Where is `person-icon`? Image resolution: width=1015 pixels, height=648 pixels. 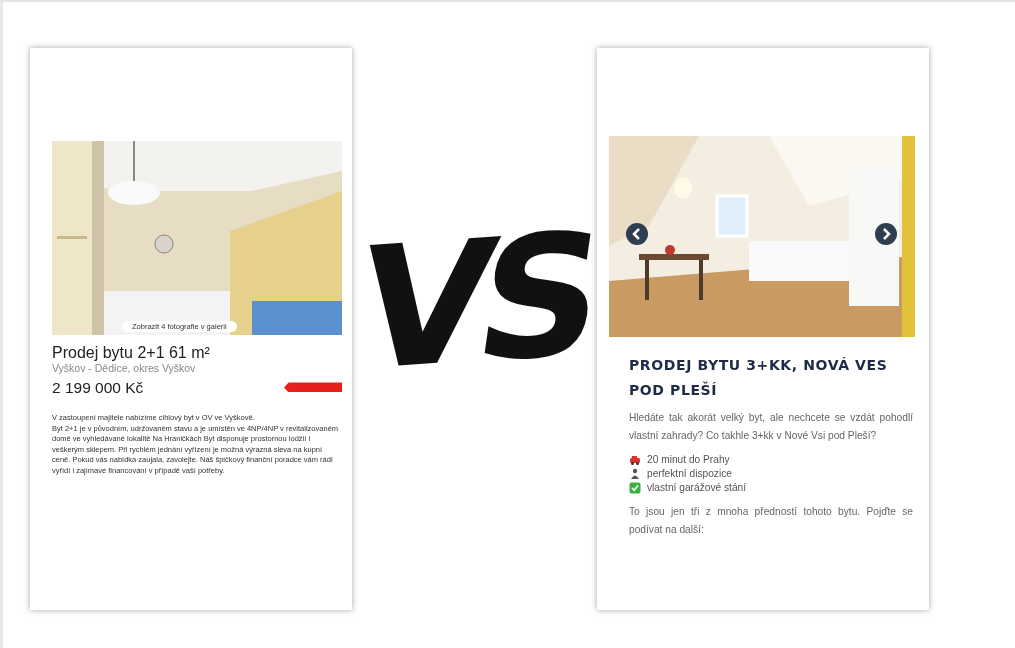
person-icon is located at coordinates (635, 474).